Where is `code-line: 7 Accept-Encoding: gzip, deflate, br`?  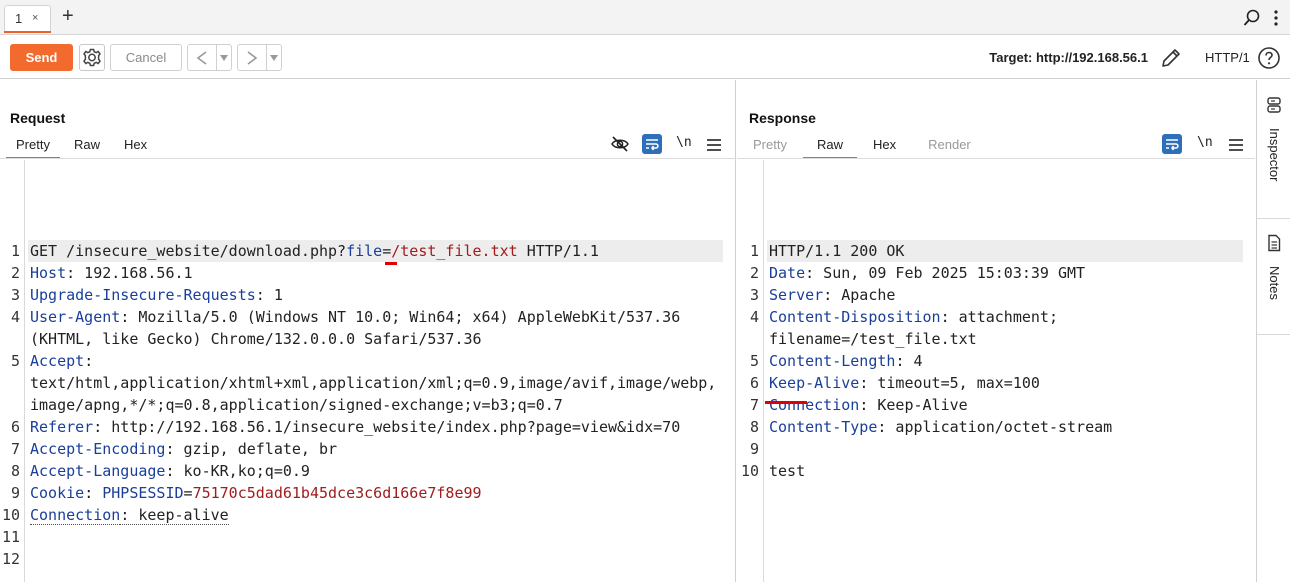
code-line: 7 Accept-Encoding: gzip, deflate, br is located at coordinates (367, 449).